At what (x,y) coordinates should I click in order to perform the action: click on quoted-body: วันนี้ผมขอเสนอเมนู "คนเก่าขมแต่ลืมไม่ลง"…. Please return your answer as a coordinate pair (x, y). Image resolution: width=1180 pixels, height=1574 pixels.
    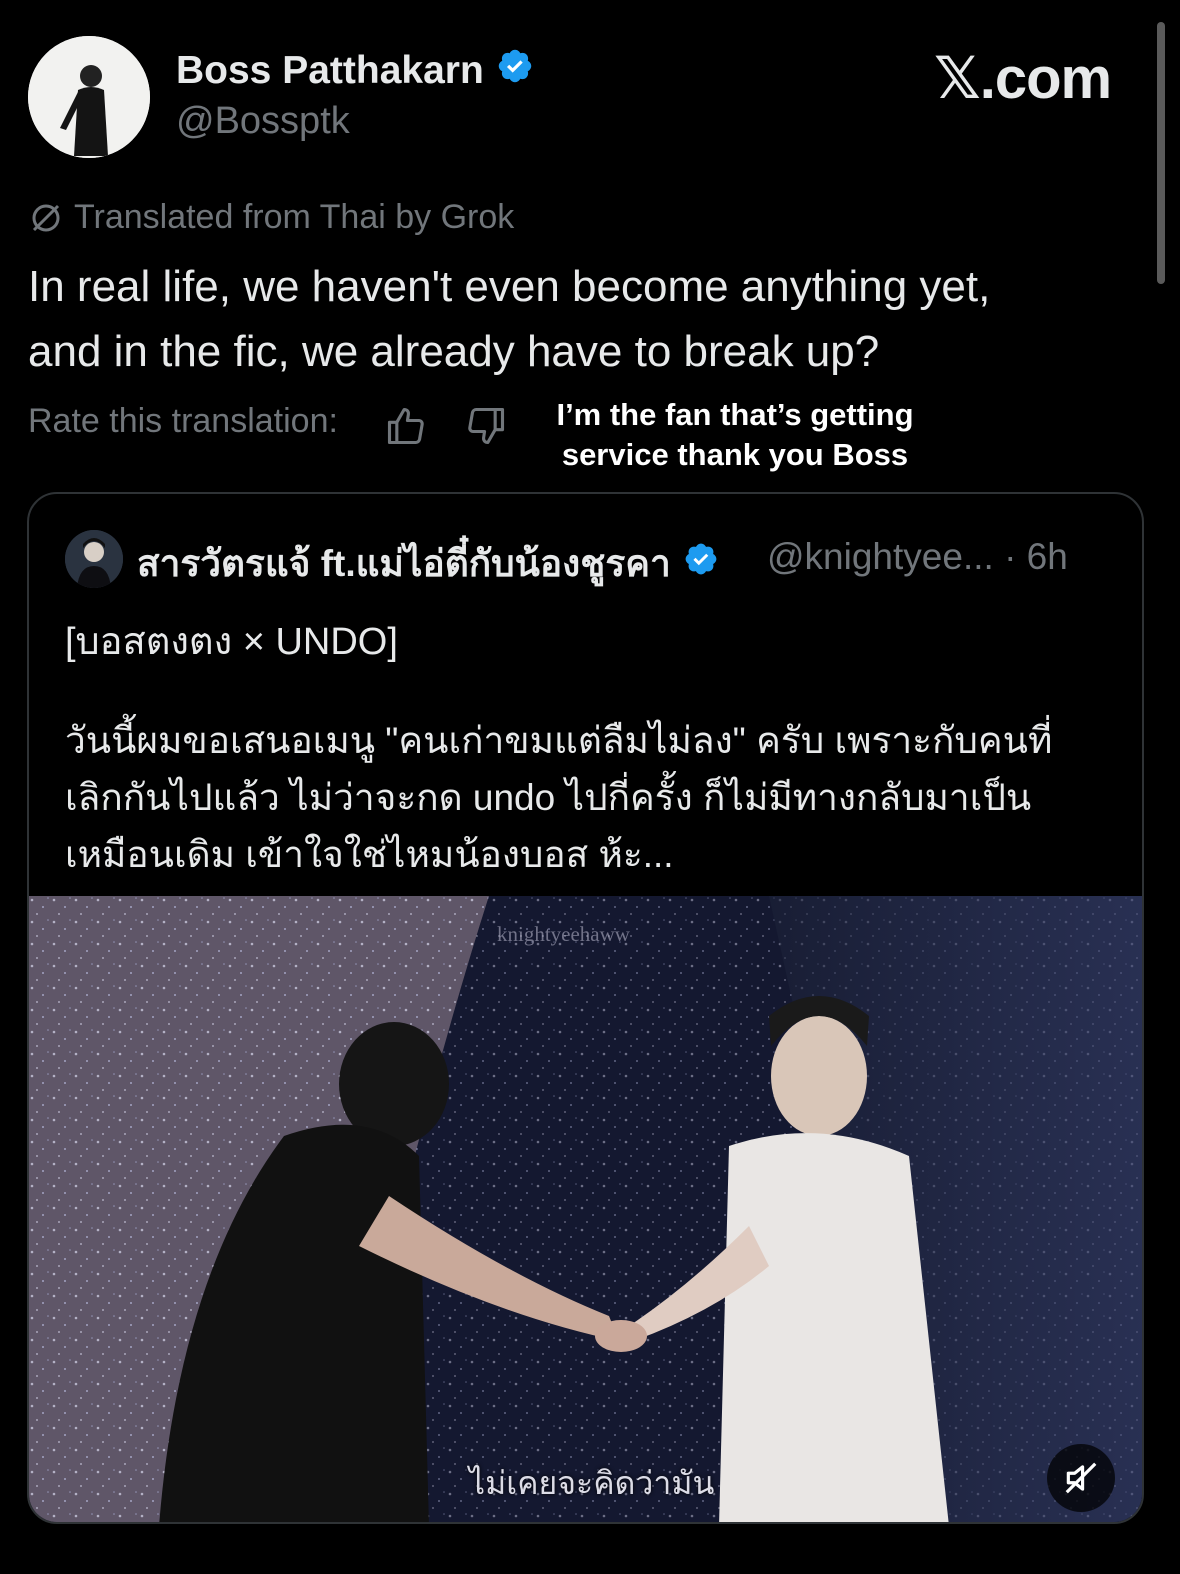
    Looking at the image, I should click on (595, 797).